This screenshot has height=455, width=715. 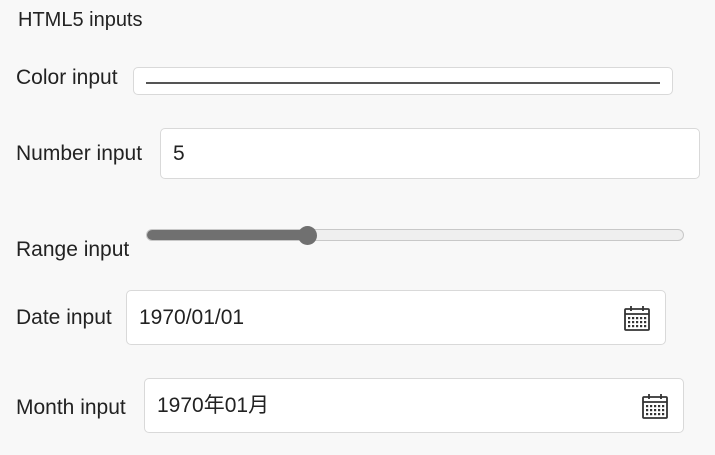 I want to click on color-input-label: Color input, so click(x=67, y=77).